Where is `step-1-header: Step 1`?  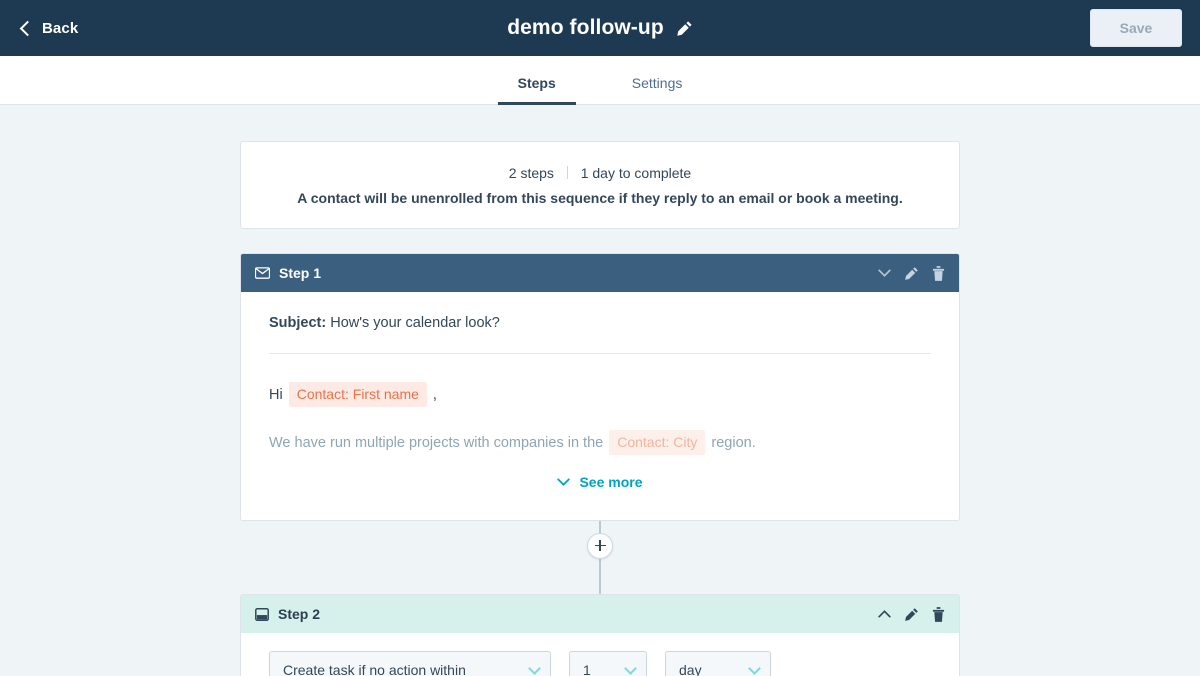
step-1-header: Step 1 is located at coordinates (600, 273).